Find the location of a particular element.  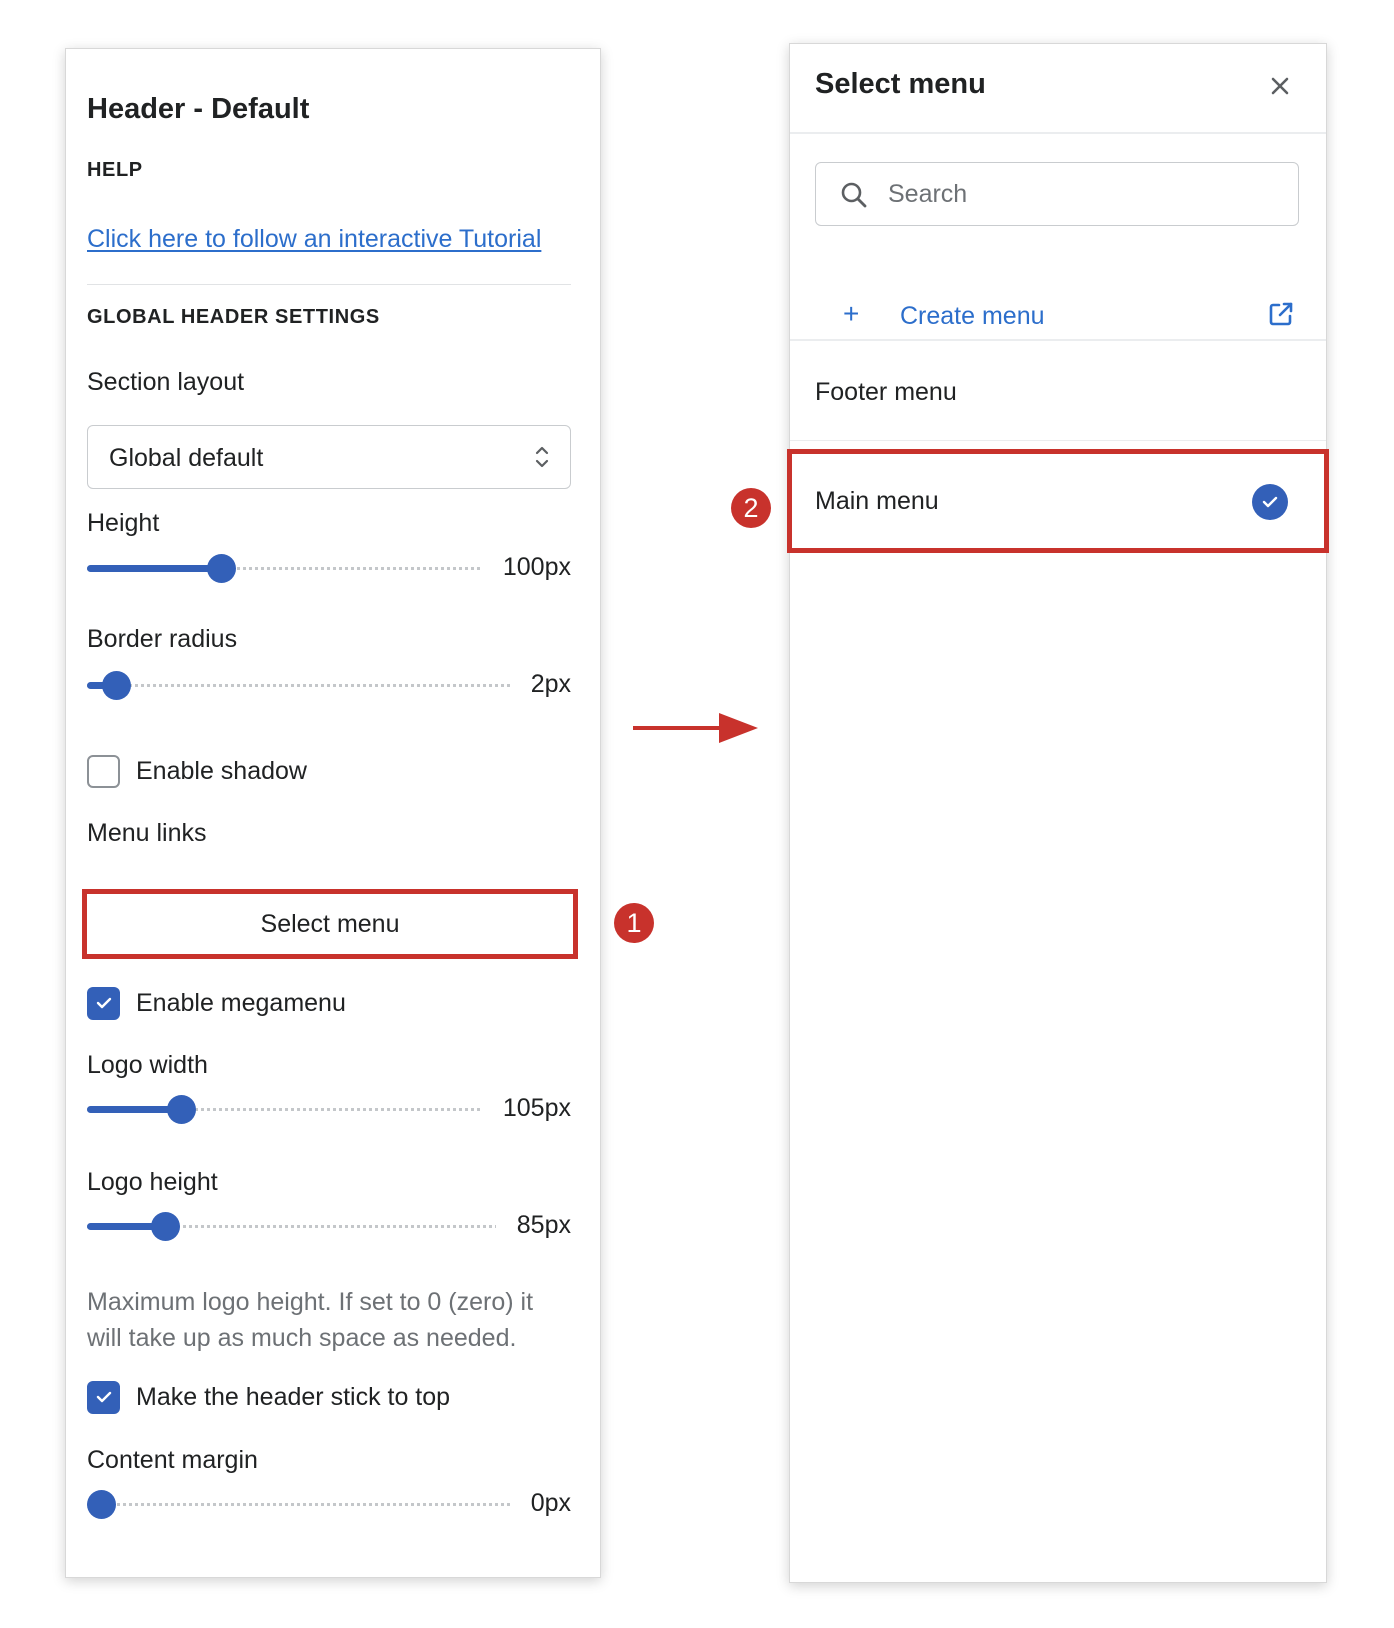

logo-height-slider: 85px is located at coordinates (329, 1226).